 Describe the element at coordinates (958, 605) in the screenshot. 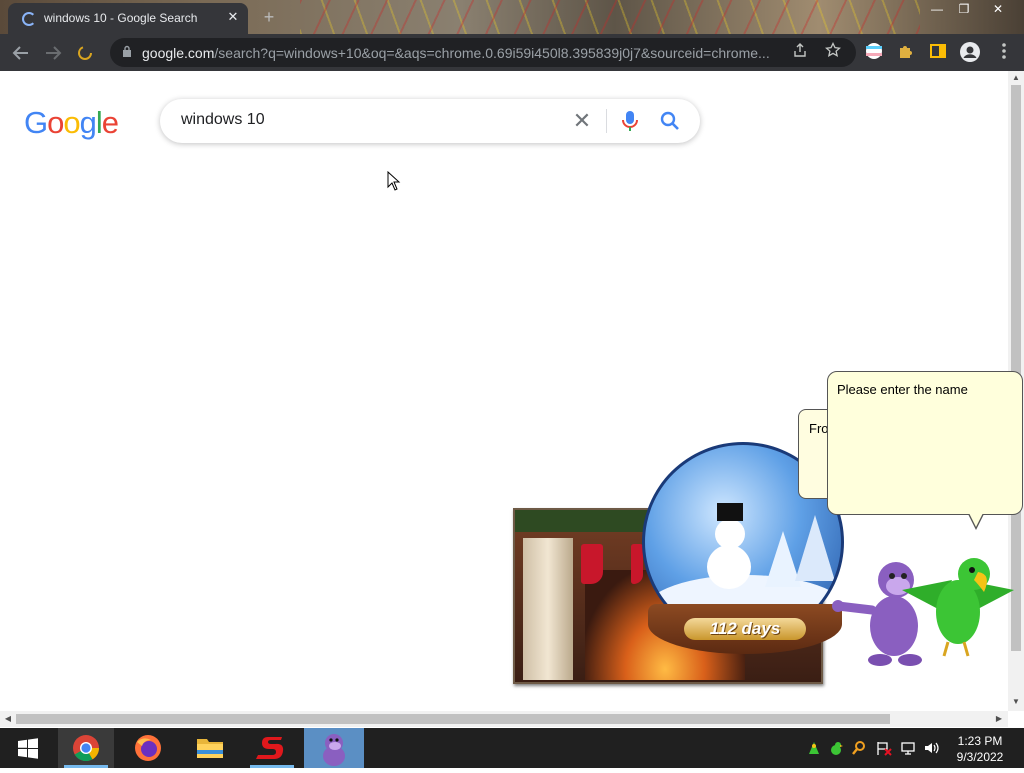

I see `parrot-icon` at that location.